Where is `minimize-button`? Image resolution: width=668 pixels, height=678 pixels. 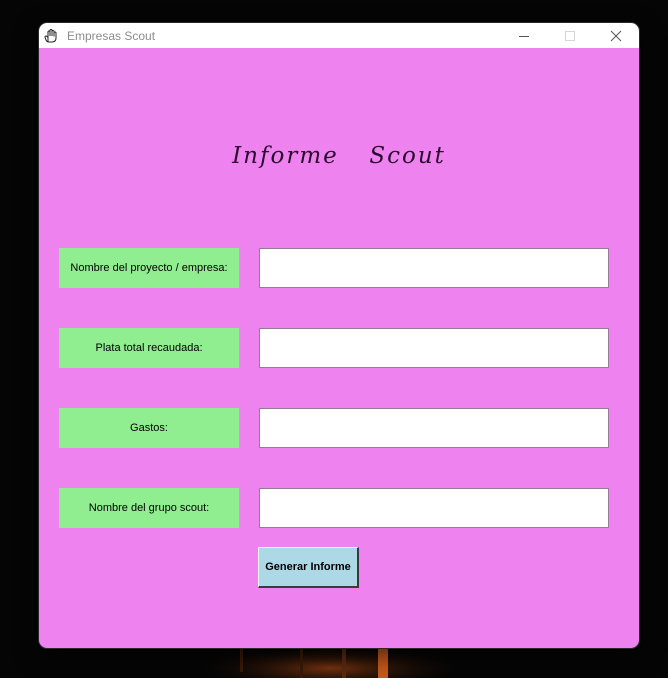 minimize-button is located at coordinates (524, 35).